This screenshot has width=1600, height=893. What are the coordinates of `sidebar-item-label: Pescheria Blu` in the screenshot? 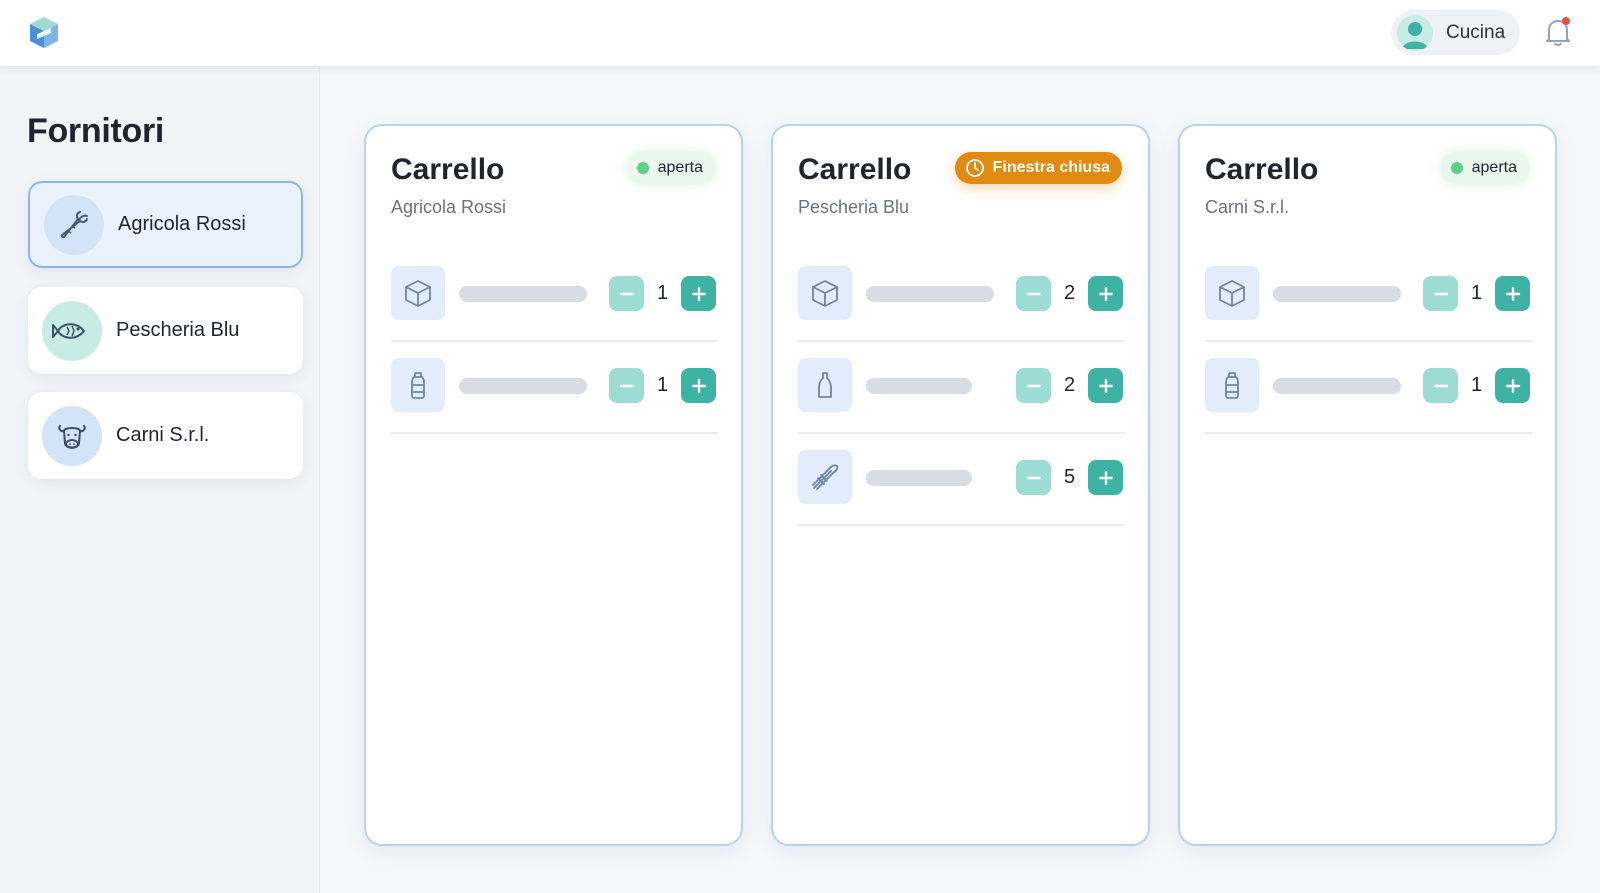 It's located at (178, 330).